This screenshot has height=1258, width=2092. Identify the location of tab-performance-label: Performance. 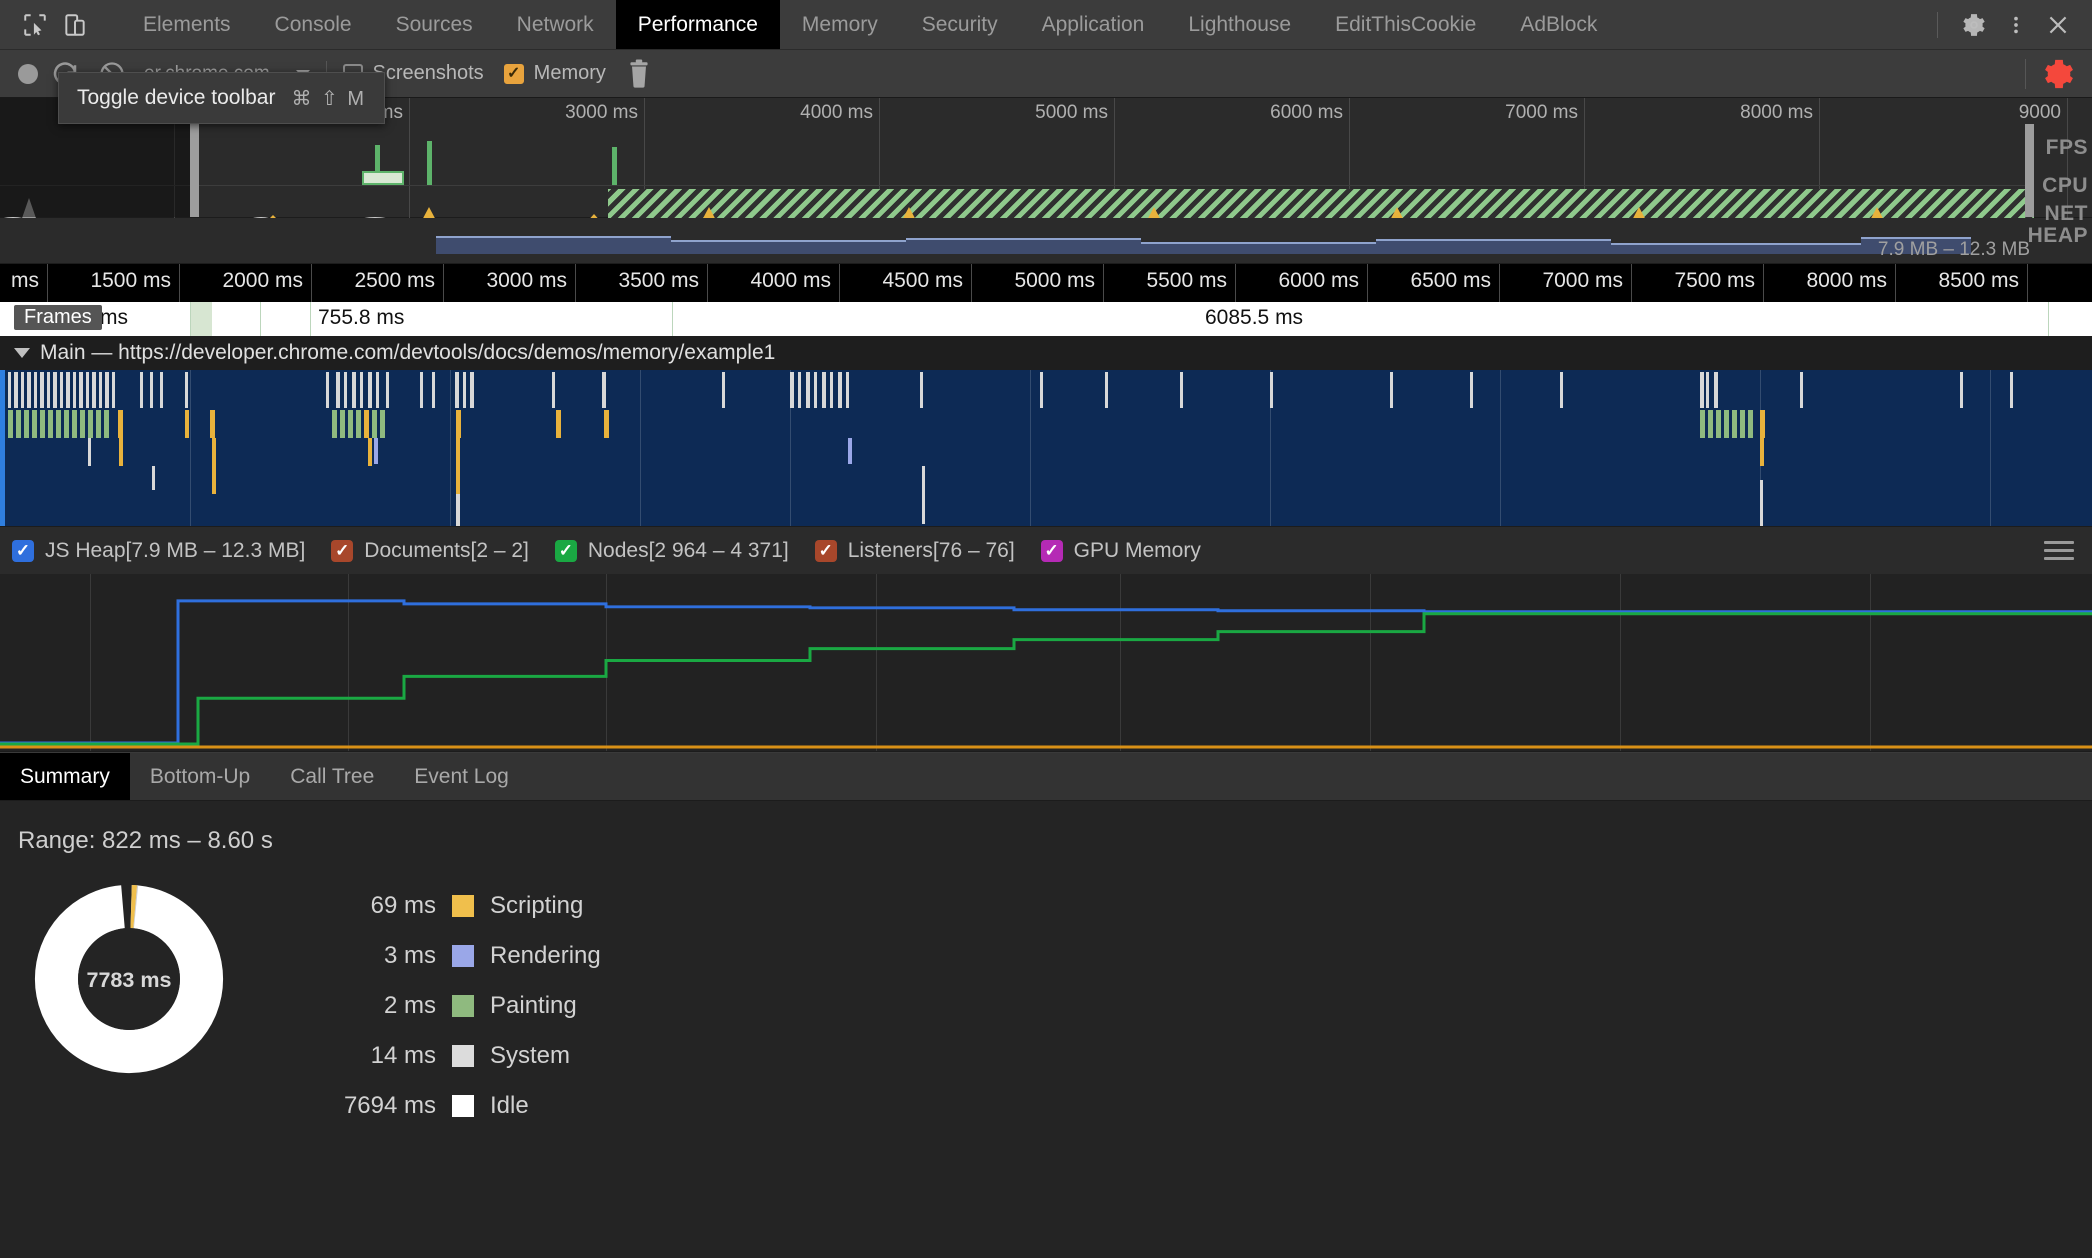
(697, 24).